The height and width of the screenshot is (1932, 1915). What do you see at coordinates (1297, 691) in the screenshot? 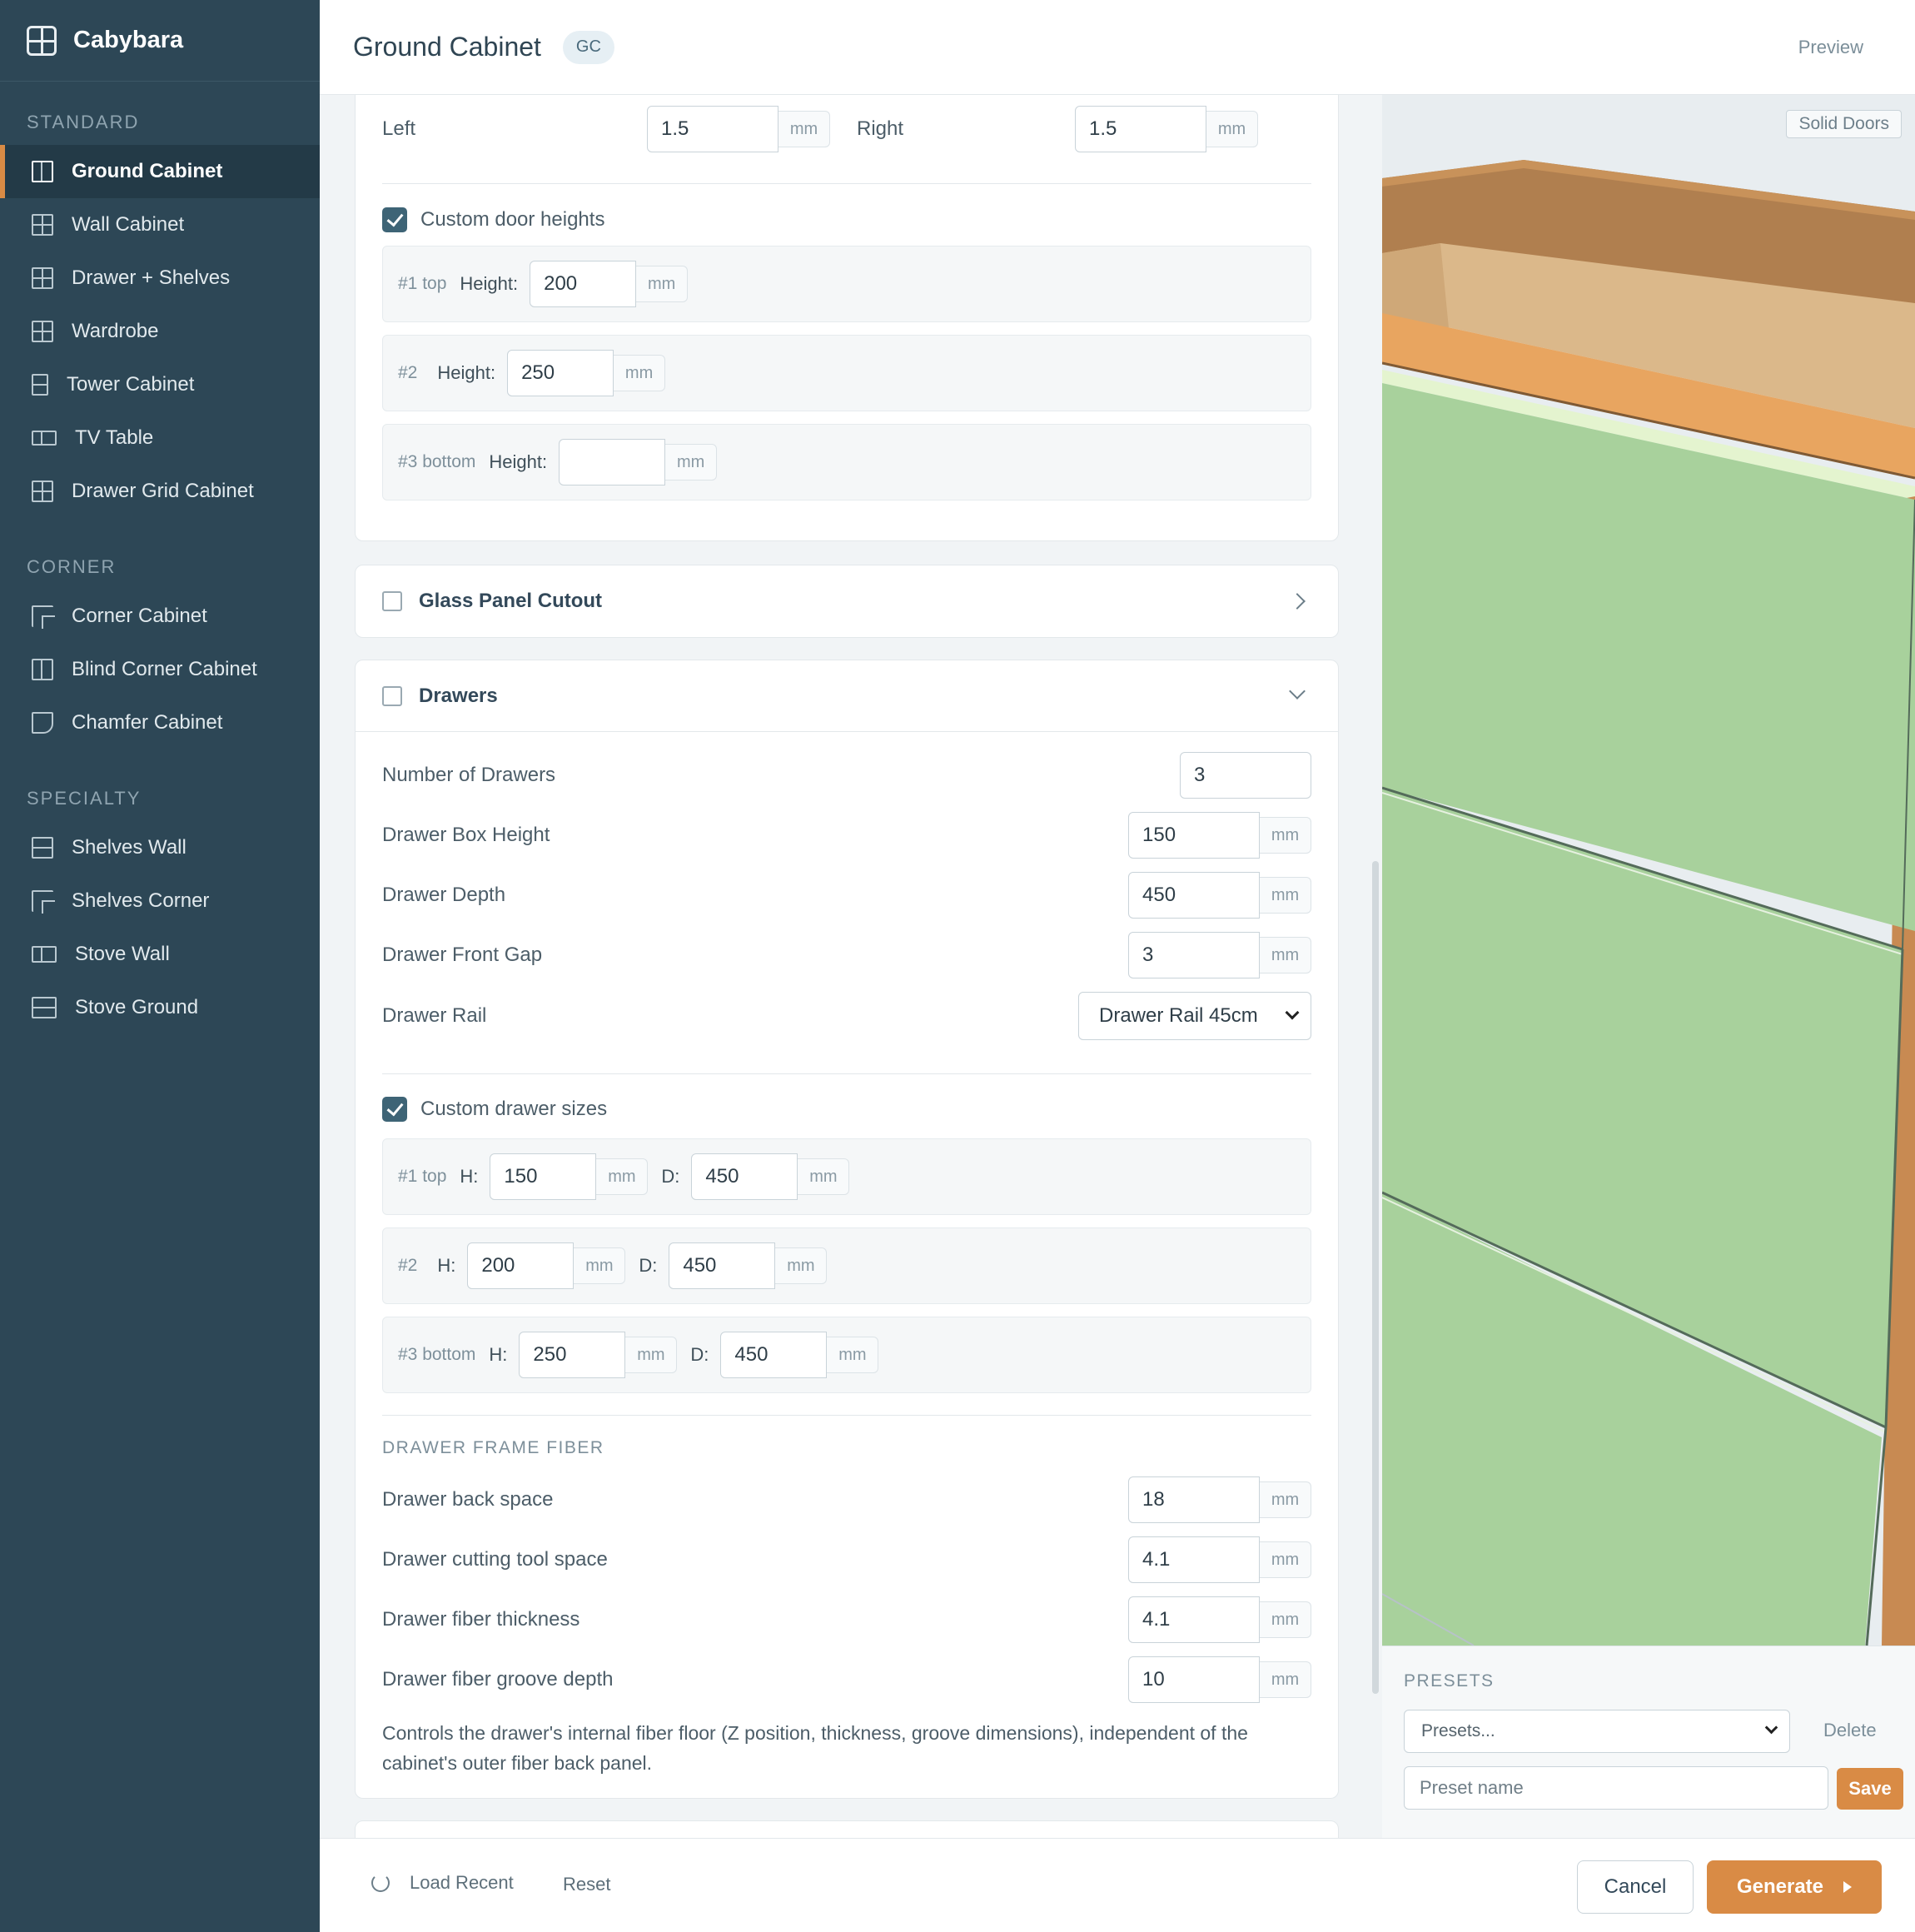
I see `chevron-down-icon` at bounding box center [1297, 691].